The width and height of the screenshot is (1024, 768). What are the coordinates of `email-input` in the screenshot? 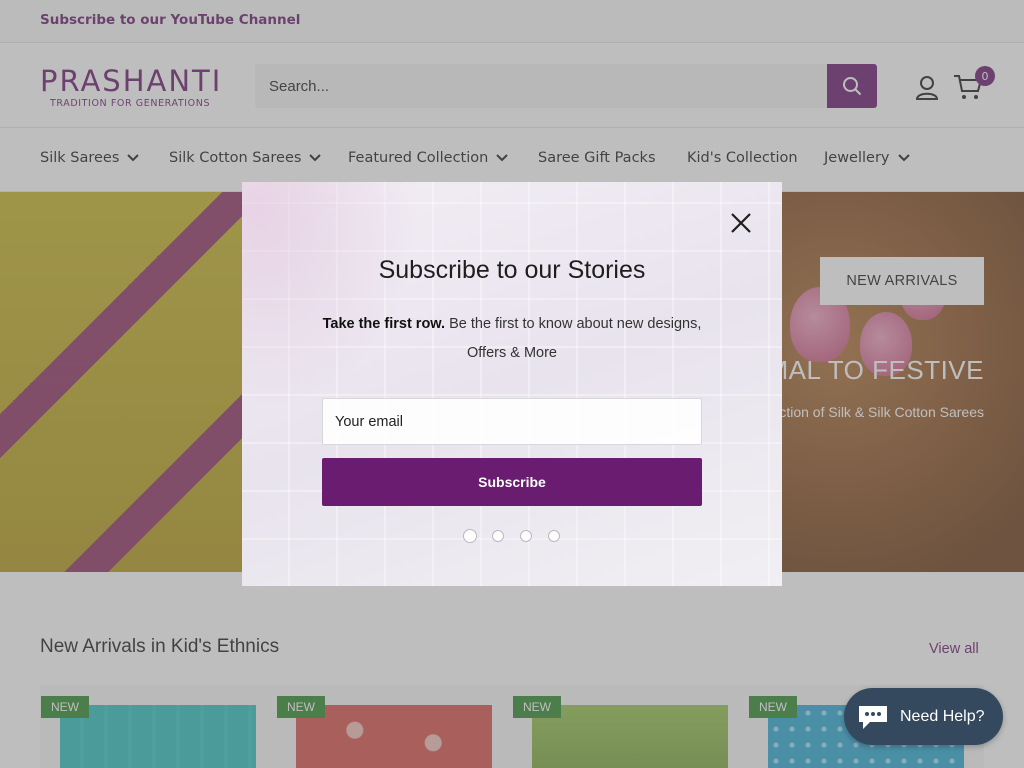 It's located at (512, 421).